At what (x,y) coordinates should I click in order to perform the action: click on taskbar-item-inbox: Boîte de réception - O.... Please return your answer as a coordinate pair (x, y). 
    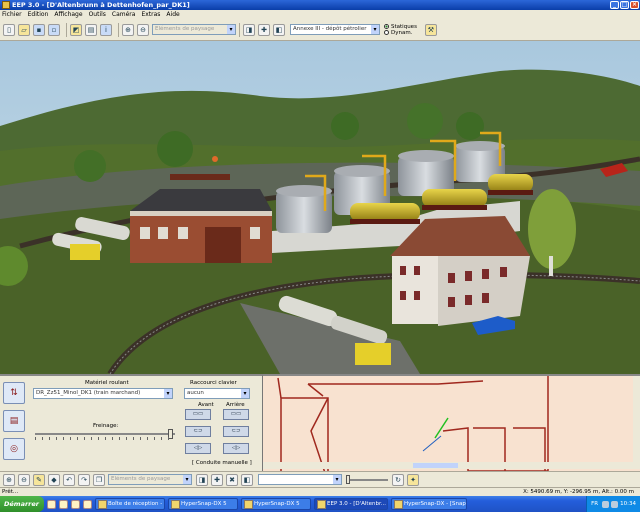
    Looking at the image, I should click on (130, 504).